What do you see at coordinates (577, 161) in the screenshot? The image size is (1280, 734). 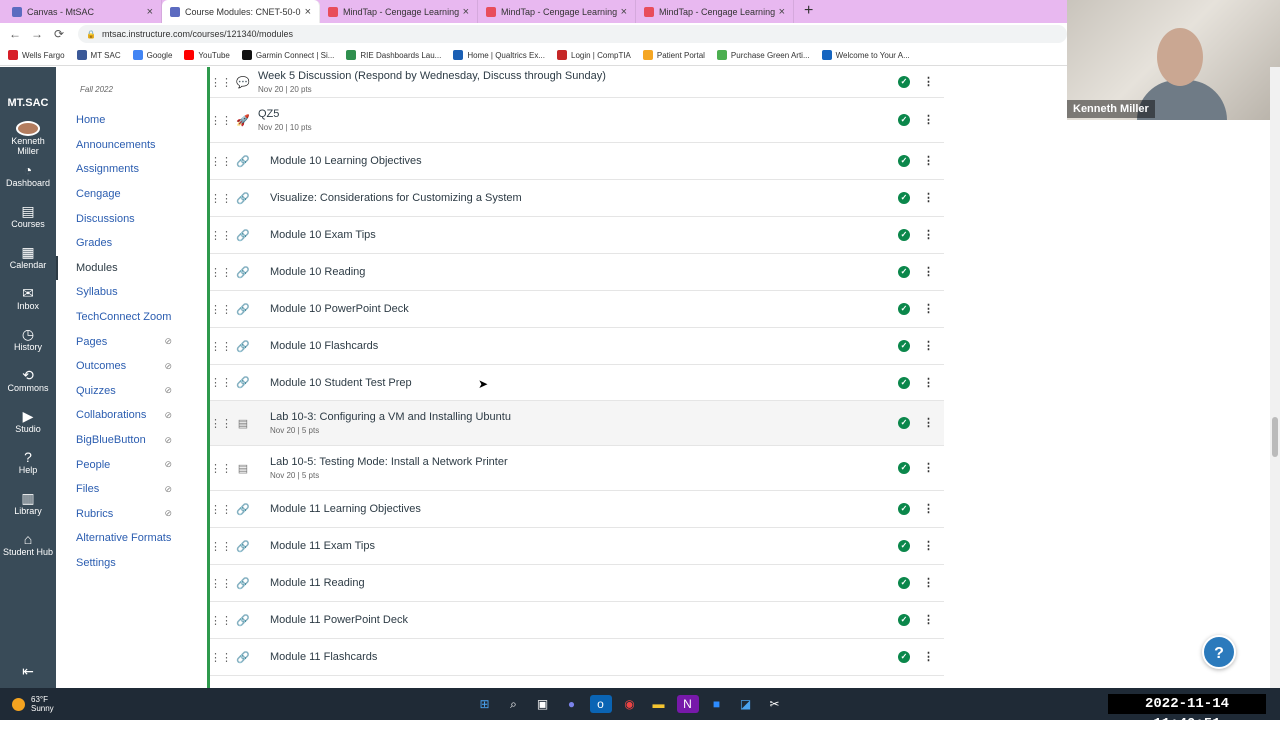 I see `module-item-row: ⋮⋮ 🔗 Module 10 Learning Objectives ✓ ⋮` at bounding box center [577, 161].